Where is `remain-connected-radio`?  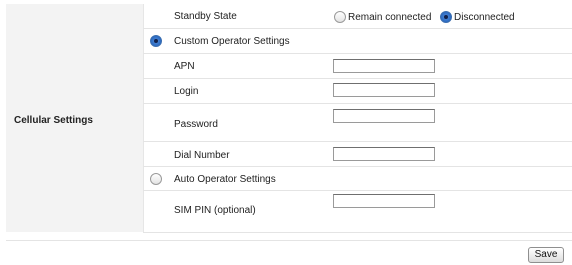
remain-connected-radio is located at coordinates (340, 17).